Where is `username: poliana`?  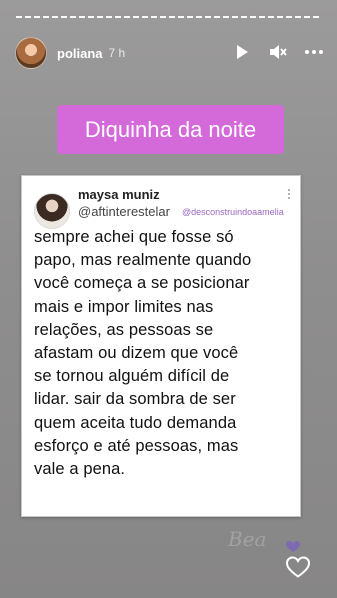 username: poliana is located at coordinates (80, 53).